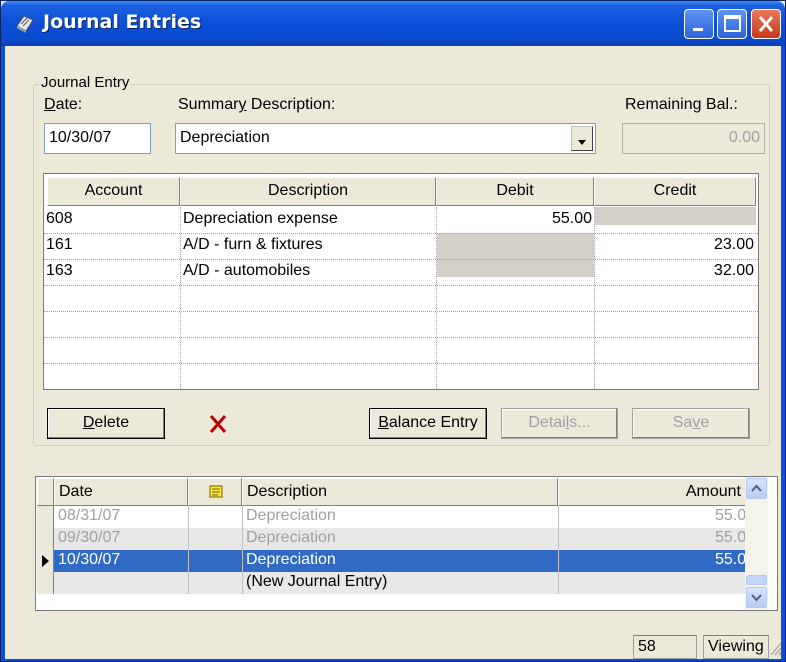 This screenshot has height=662, width=786. I want to click on credit-cell: 32.00, so click(675, 272).